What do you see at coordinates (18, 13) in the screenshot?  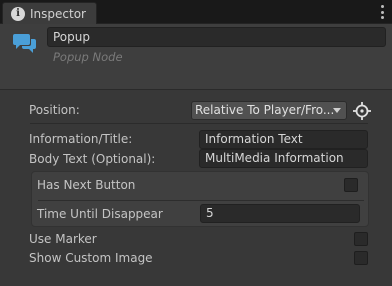 I see `info-icon: i` at bounding box center [18, 13].